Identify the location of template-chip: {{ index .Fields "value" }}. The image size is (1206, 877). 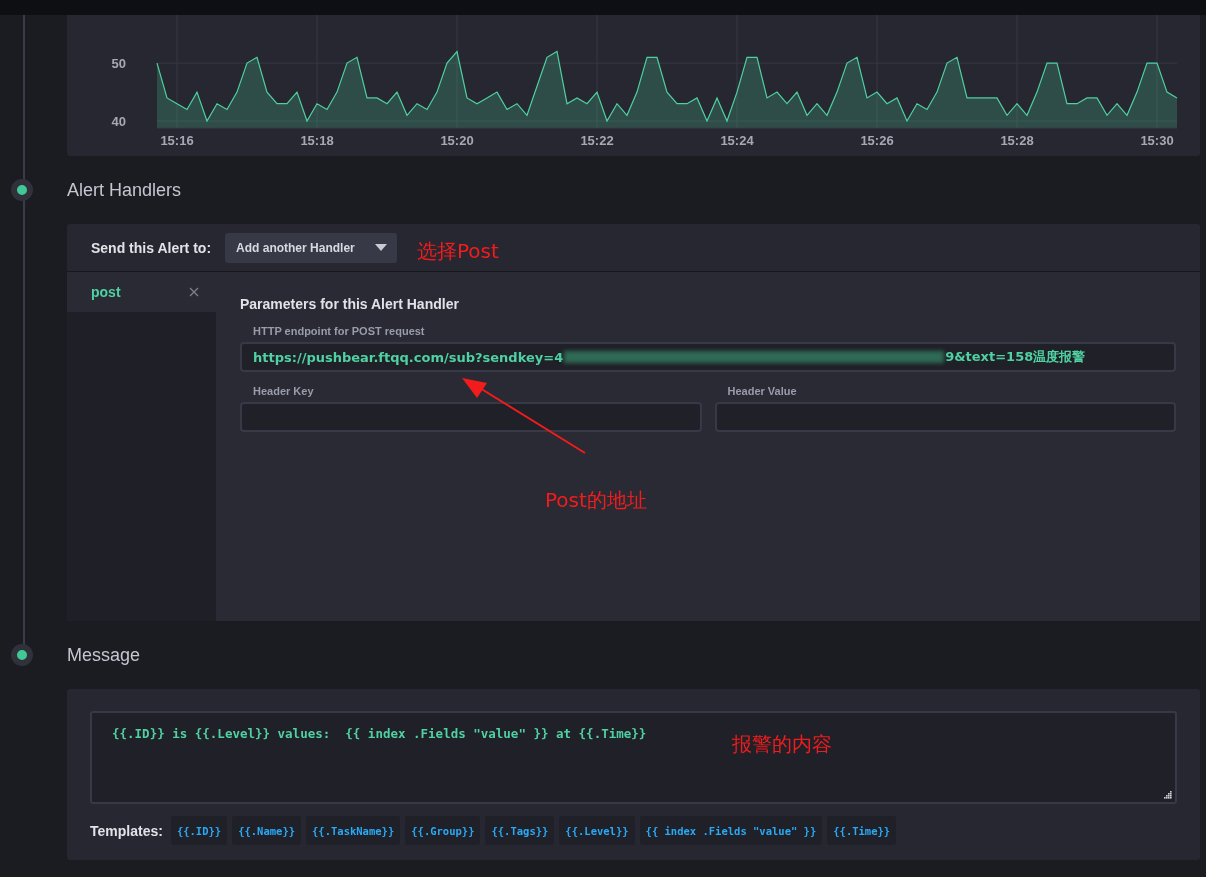
(731, 830).